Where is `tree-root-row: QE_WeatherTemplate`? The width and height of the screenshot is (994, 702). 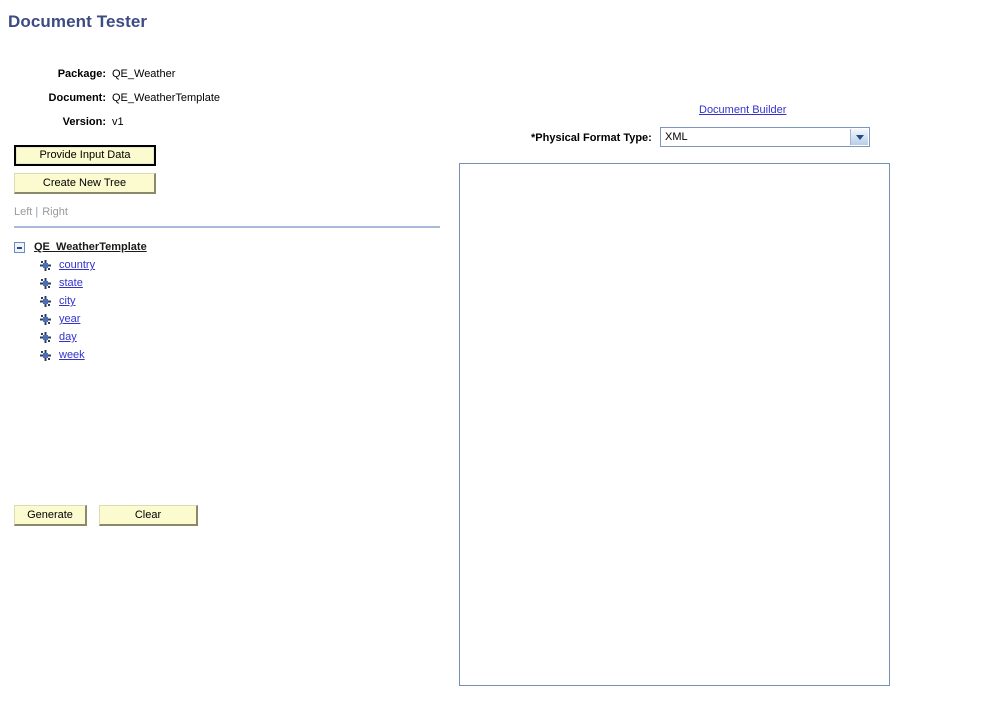 tree-root-row: QE_WeatherTemplate is located at coordinates (224, 247).